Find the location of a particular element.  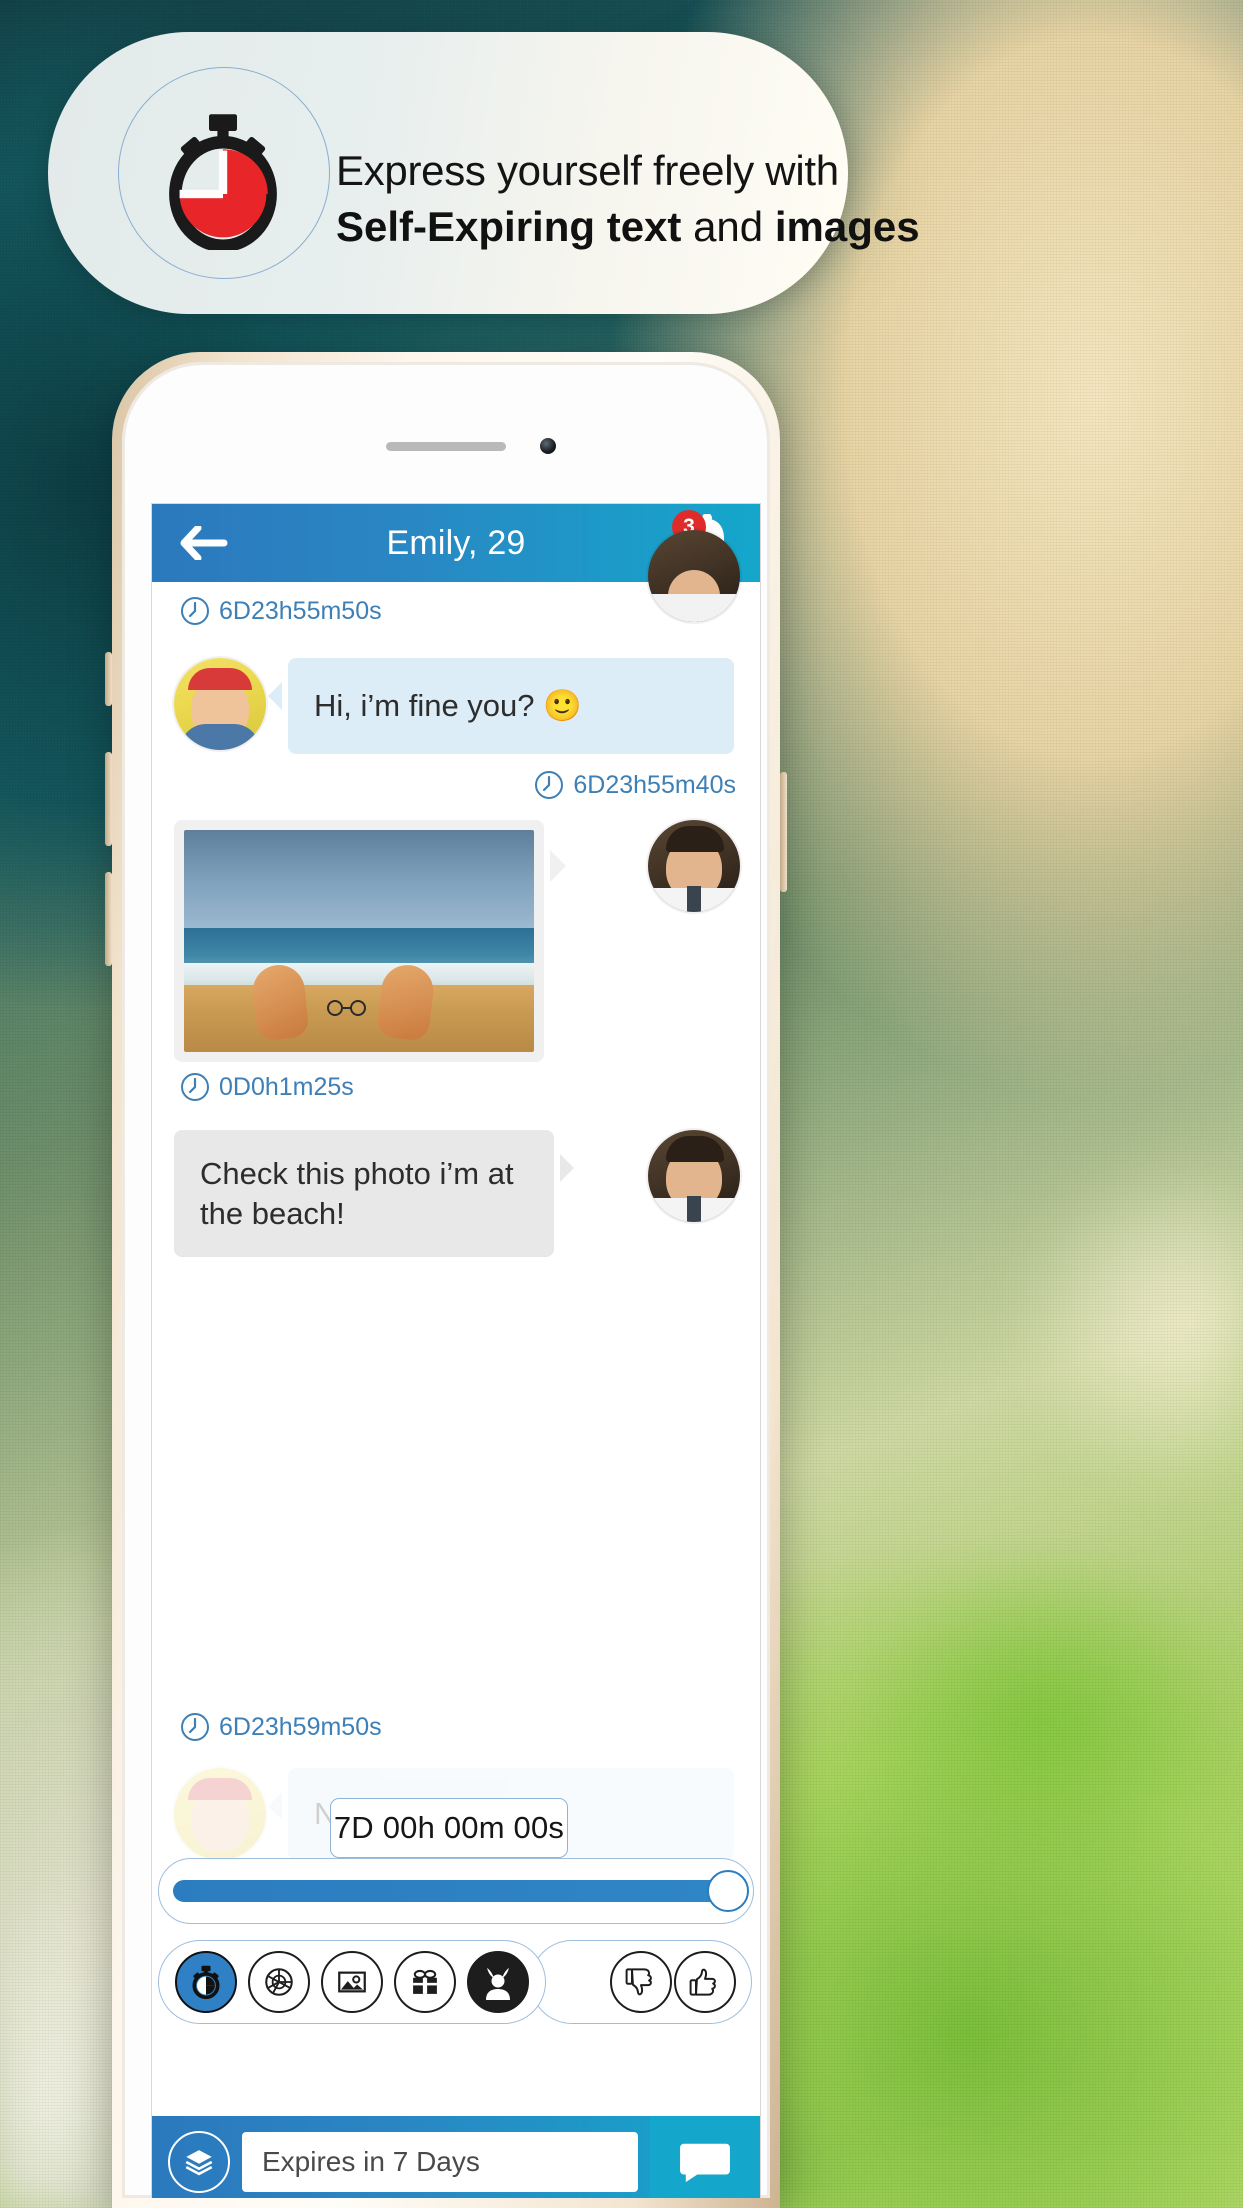

gift-icon is located at coordinates (425, 1981).